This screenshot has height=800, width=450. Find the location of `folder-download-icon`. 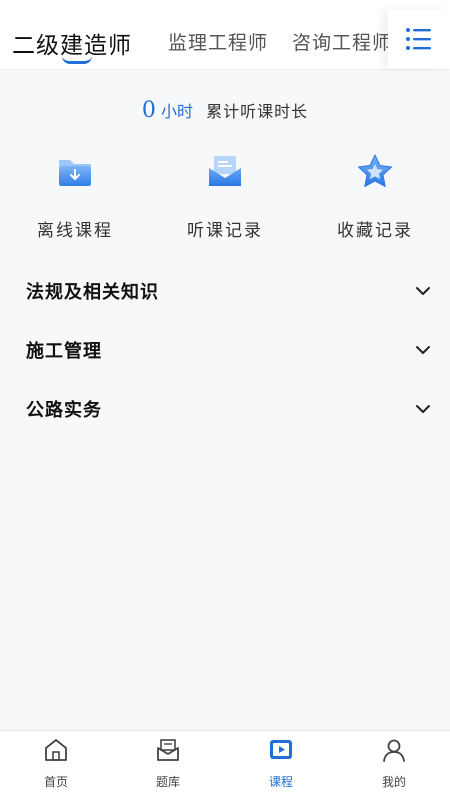

folder-download-icon is located at coordinates (75, 173).